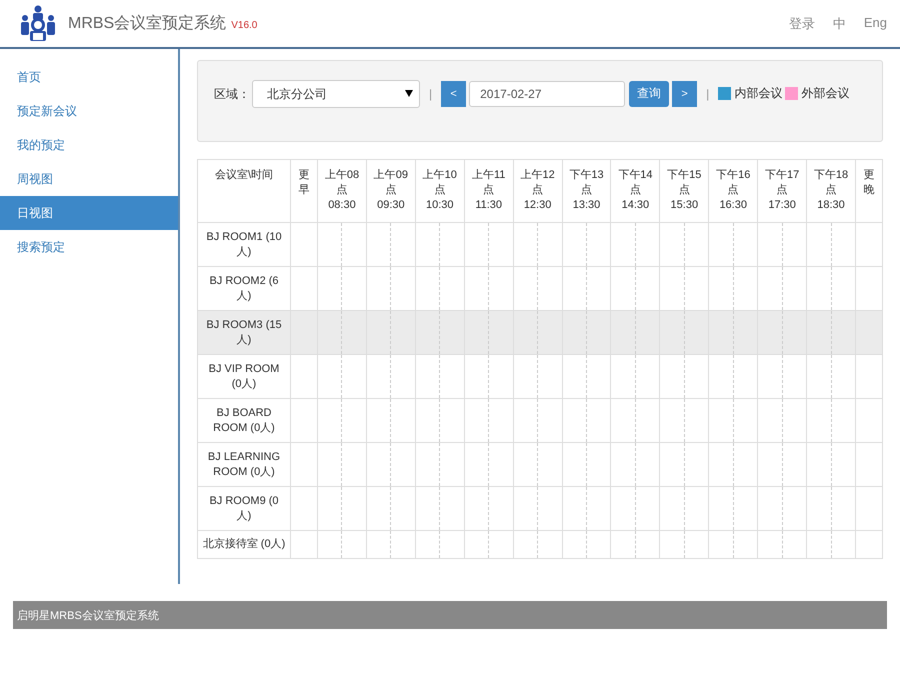  What do you see at coordinates (244, 508) in the screenshot?
I see `room-name: BJ ROOM9 (0人)` at bounding box center [244, 508].